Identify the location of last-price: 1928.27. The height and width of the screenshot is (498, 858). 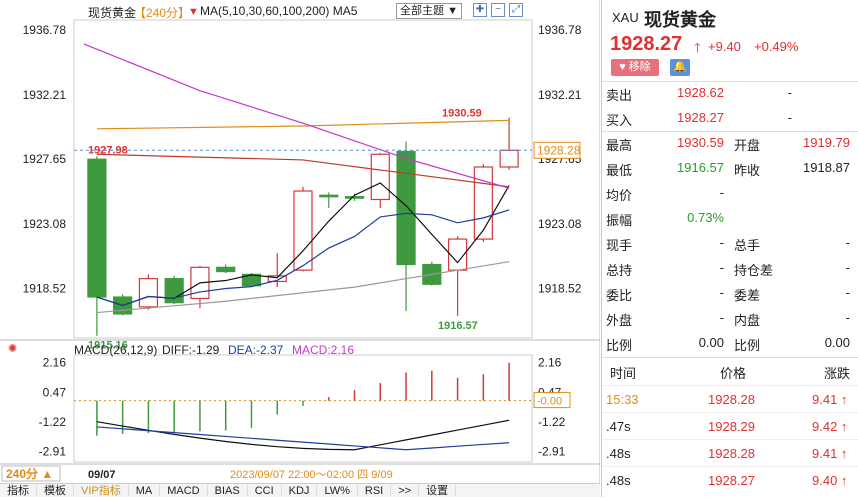
(646, 44).